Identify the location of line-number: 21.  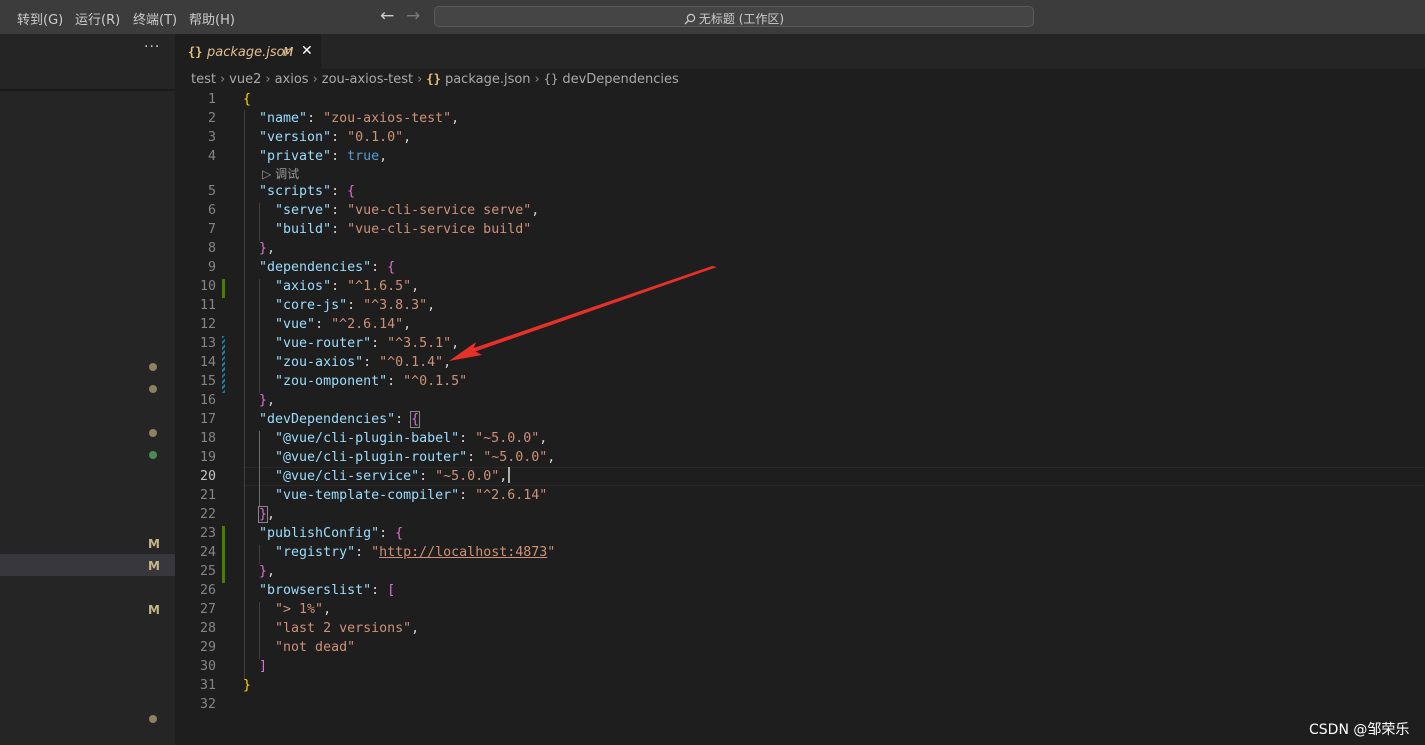
(207, 495).